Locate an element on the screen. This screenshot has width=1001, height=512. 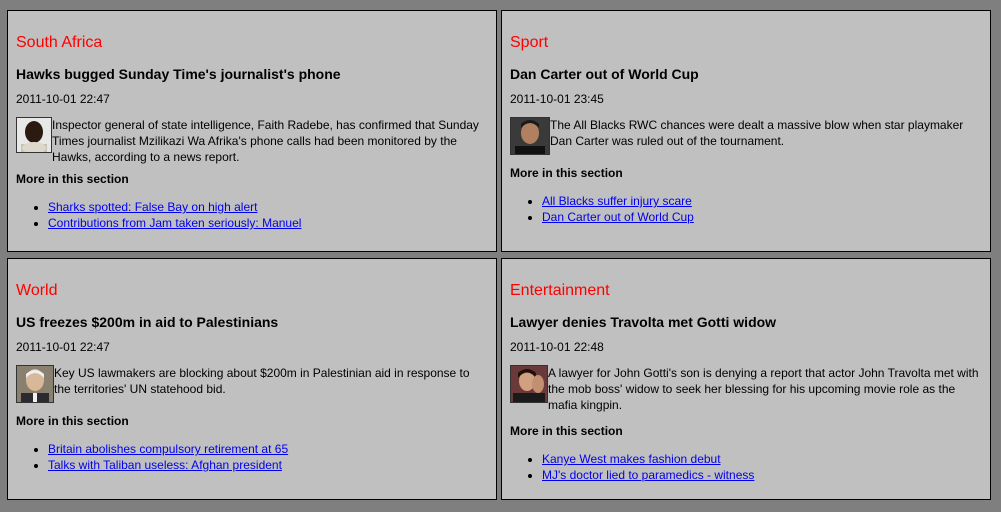
list-item: MJ's doctor lied to paramedics - witness is located at coordinates (762, 475).